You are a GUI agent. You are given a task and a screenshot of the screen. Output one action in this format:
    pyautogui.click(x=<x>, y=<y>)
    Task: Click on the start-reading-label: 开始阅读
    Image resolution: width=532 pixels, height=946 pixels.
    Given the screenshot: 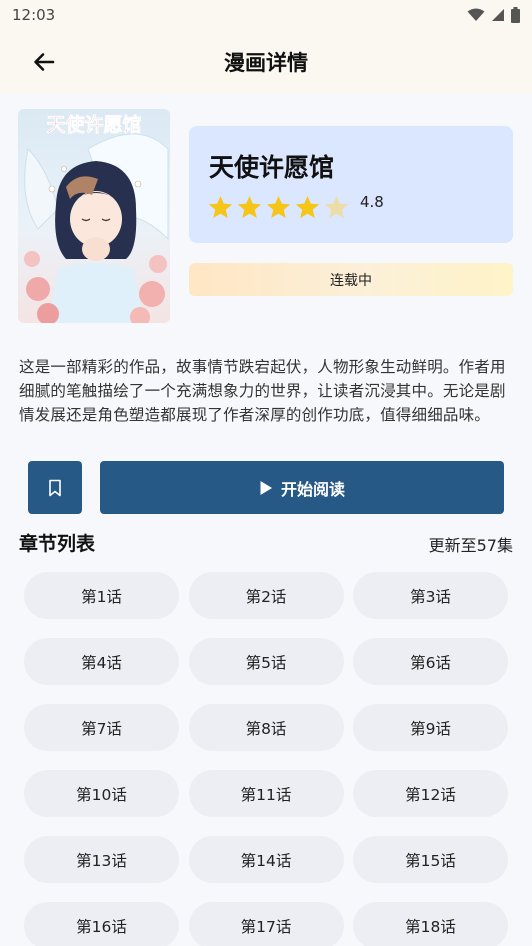 What is the action you would take?
    pyautogui.click(x=312, y=489)
    